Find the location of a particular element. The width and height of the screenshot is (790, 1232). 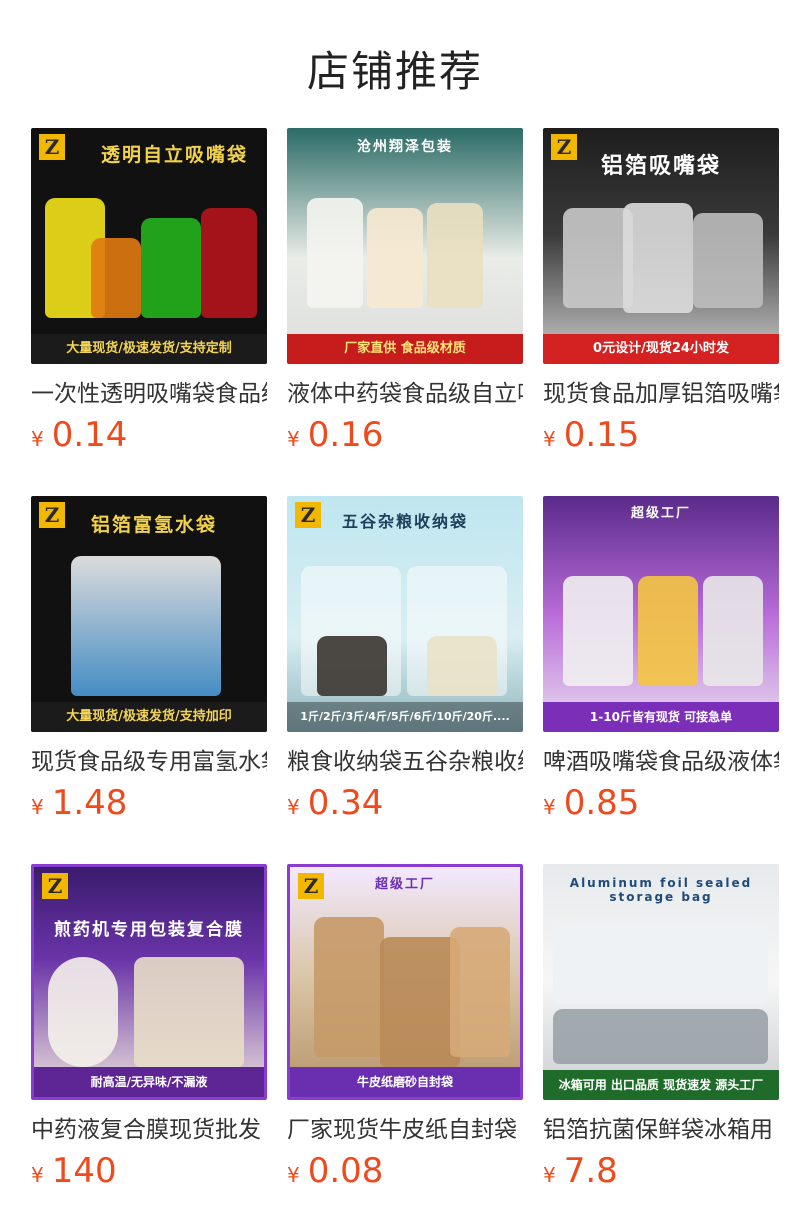

image-footer: 耐高温/无异味/不漏液 is located at coordinates (149, 1082).